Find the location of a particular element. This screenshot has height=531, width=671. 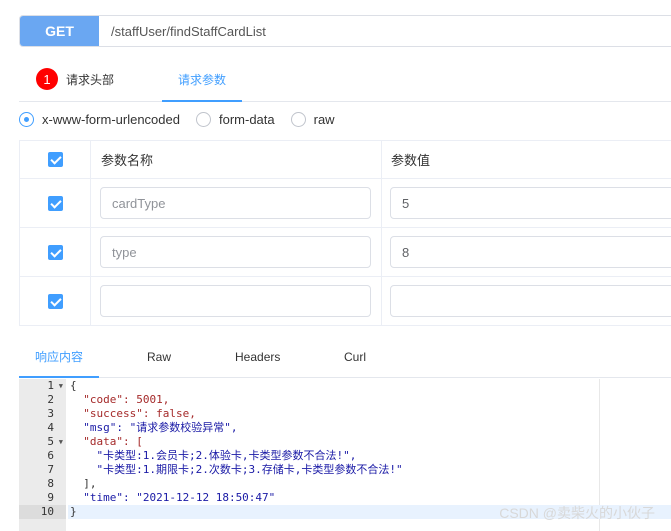

tab-request-headers-label: 请求头部 is located at coordinates (90, 79).